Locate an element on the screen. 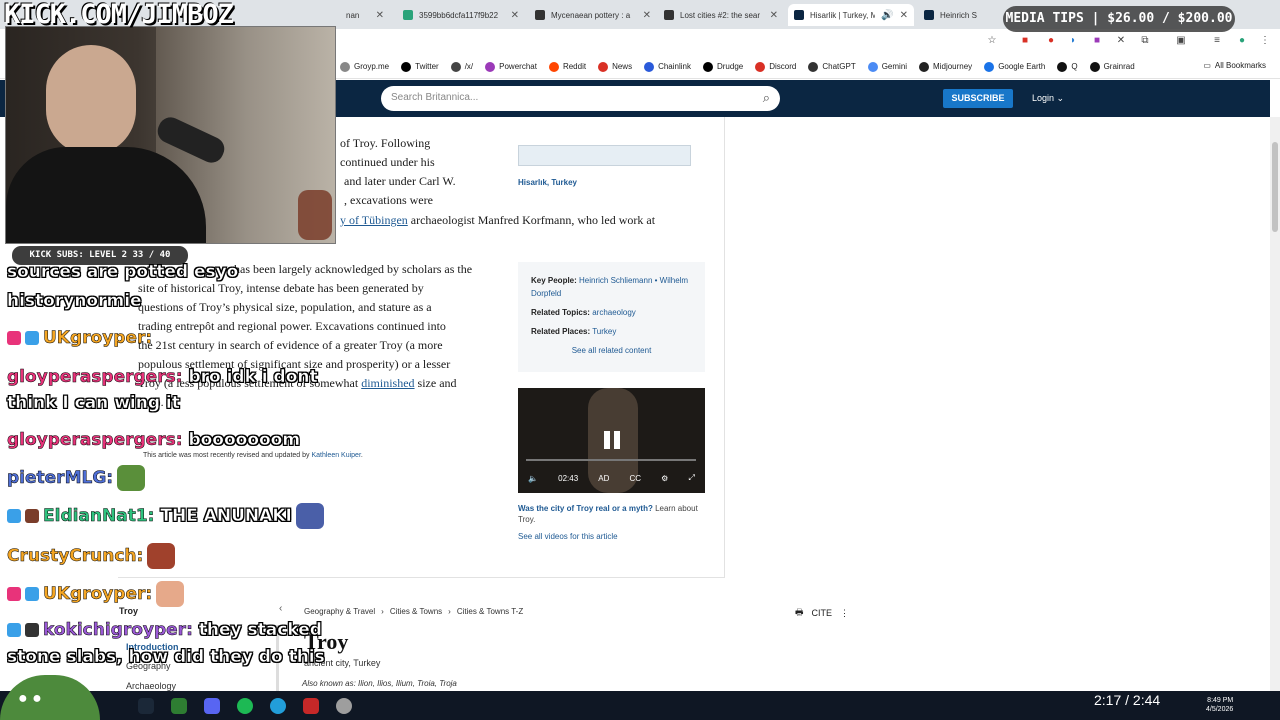 This screenshot has width=1280, height=720. bookmark: Groyp.me is located at coordinates (364, 66).